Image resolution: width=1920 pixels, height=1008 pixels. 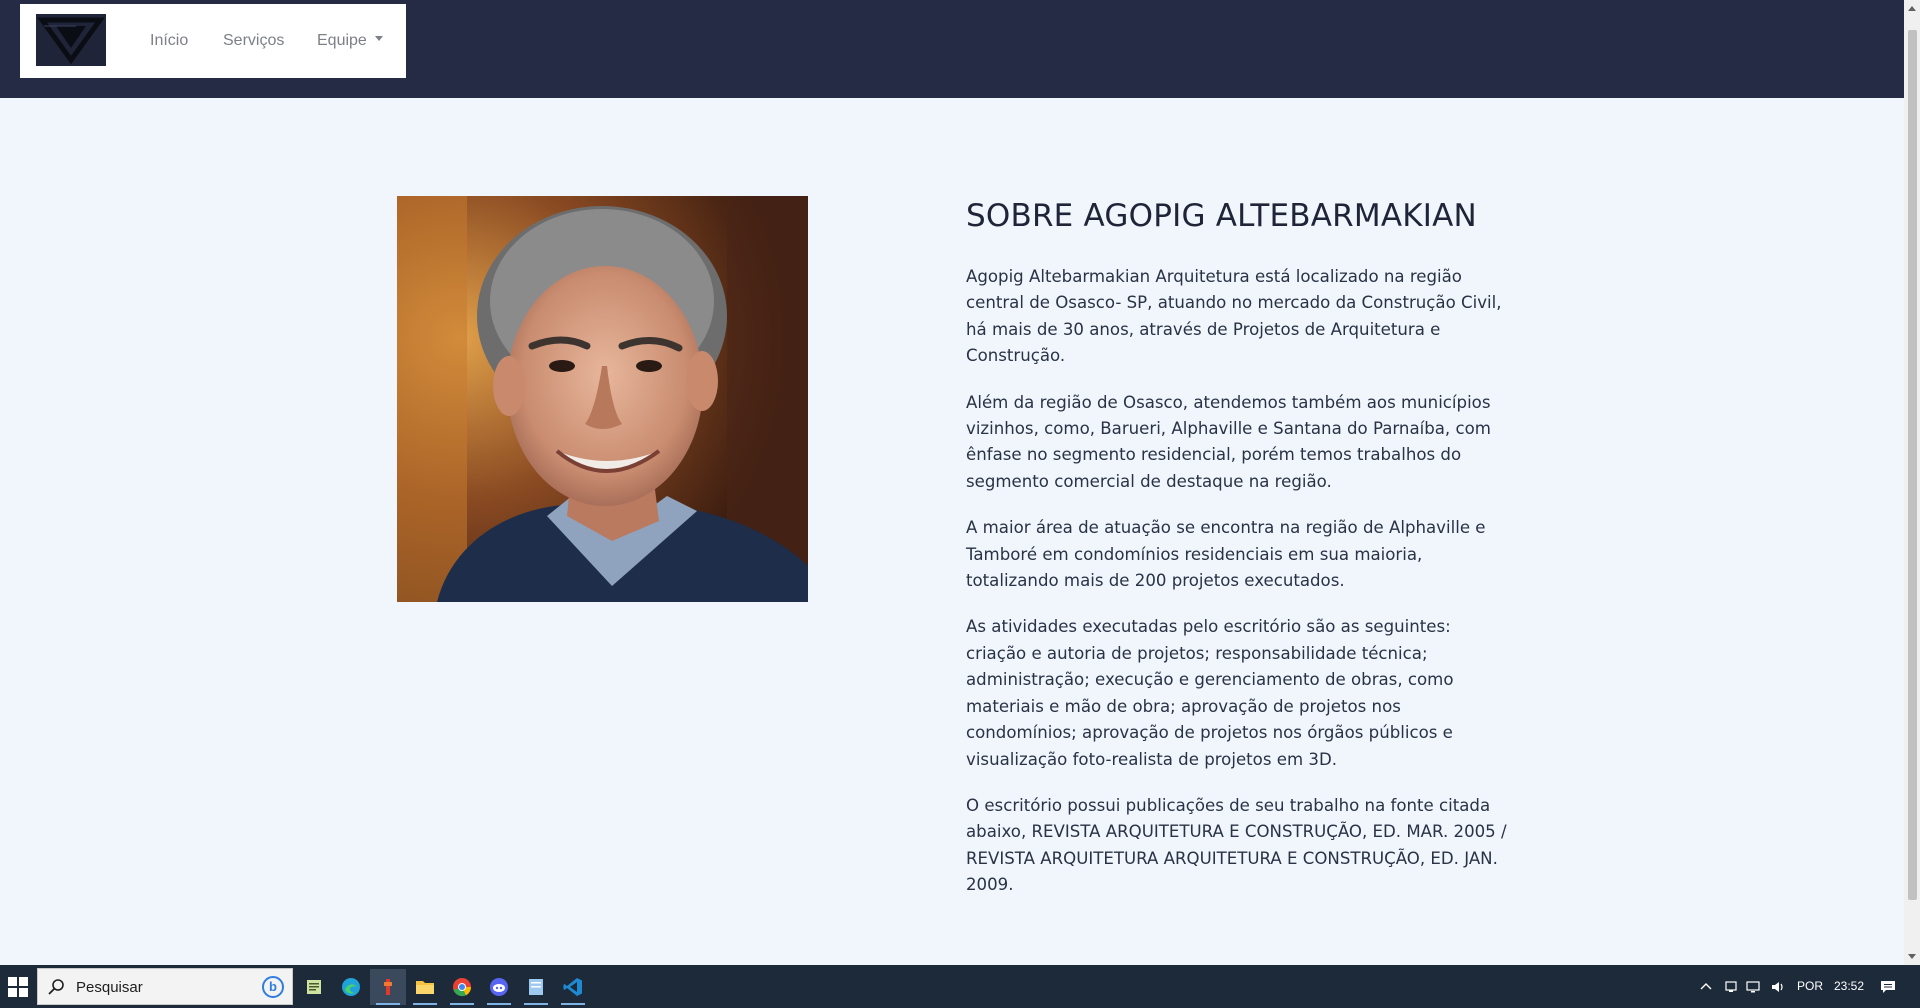 What do you see at coordinates (169, 41) in the screenshot?
I see `nav-link-inicio: Início` at bounding box center [169, 41].